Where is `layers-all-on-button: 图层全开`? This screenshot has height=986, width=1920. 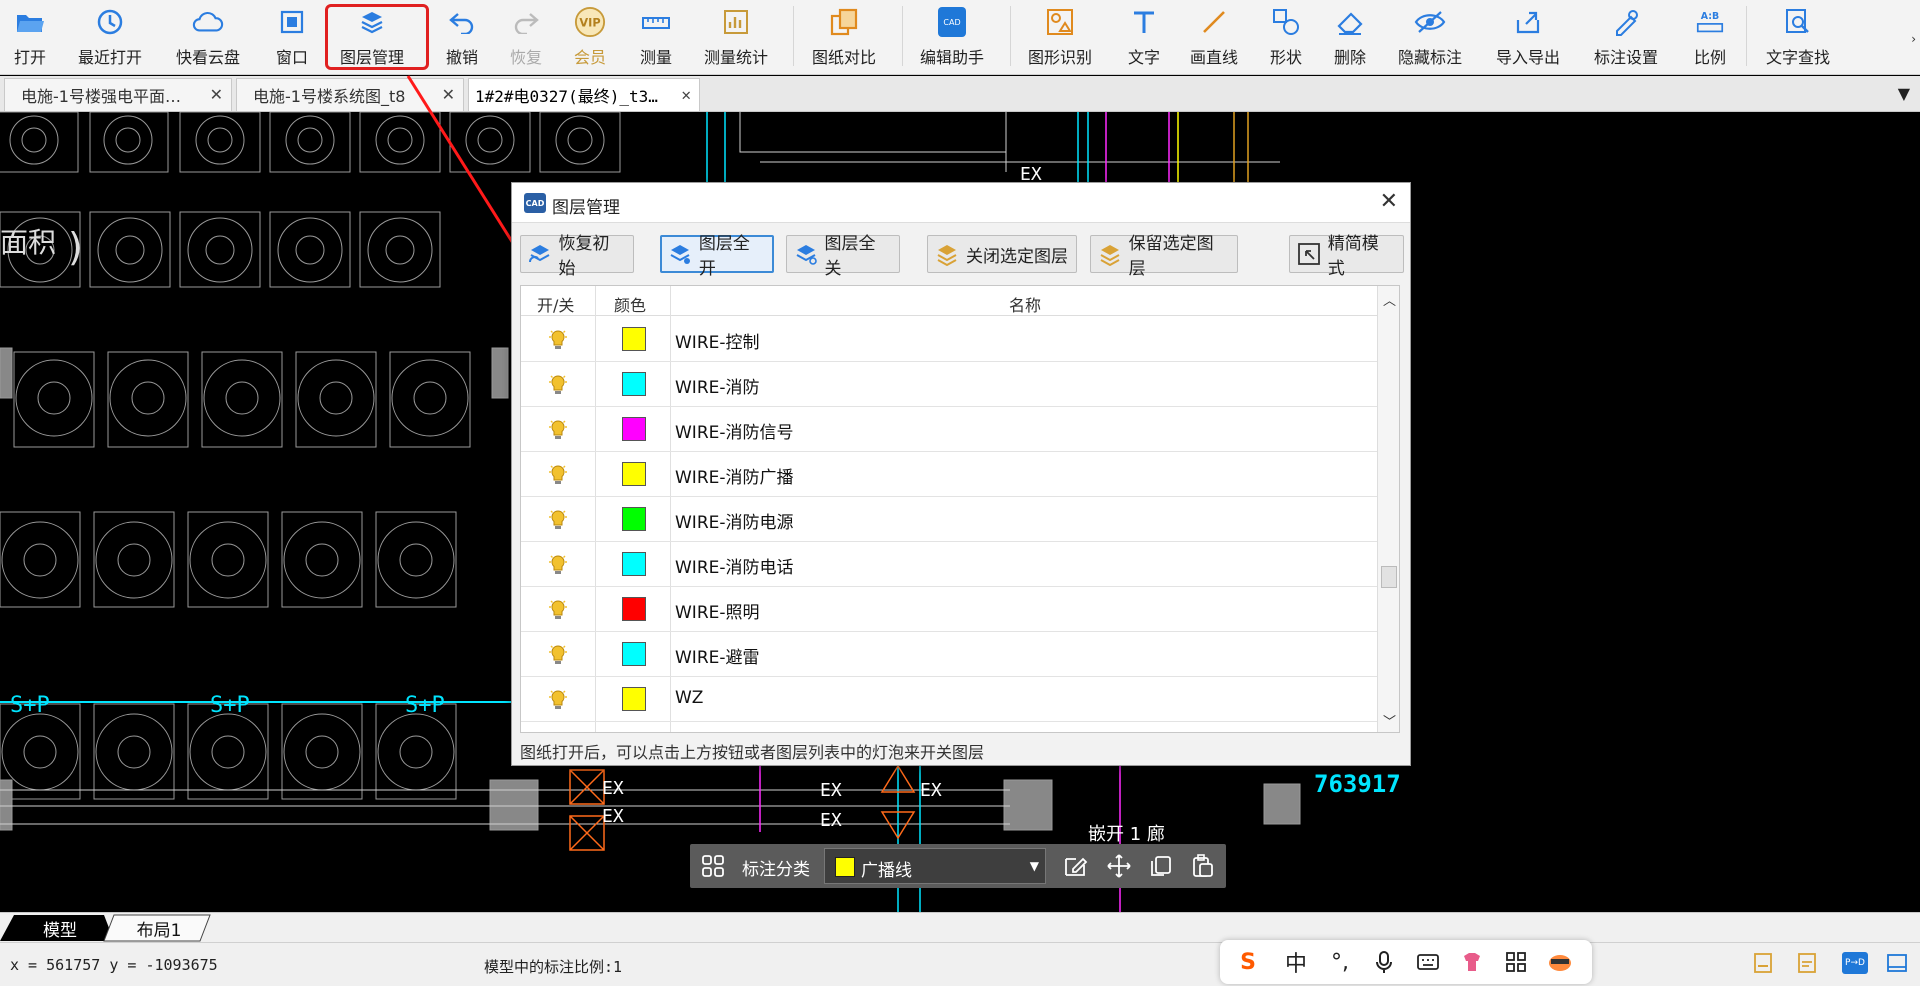 layers-all-on-button: 图层全开 is located at coordinates (717, 256).